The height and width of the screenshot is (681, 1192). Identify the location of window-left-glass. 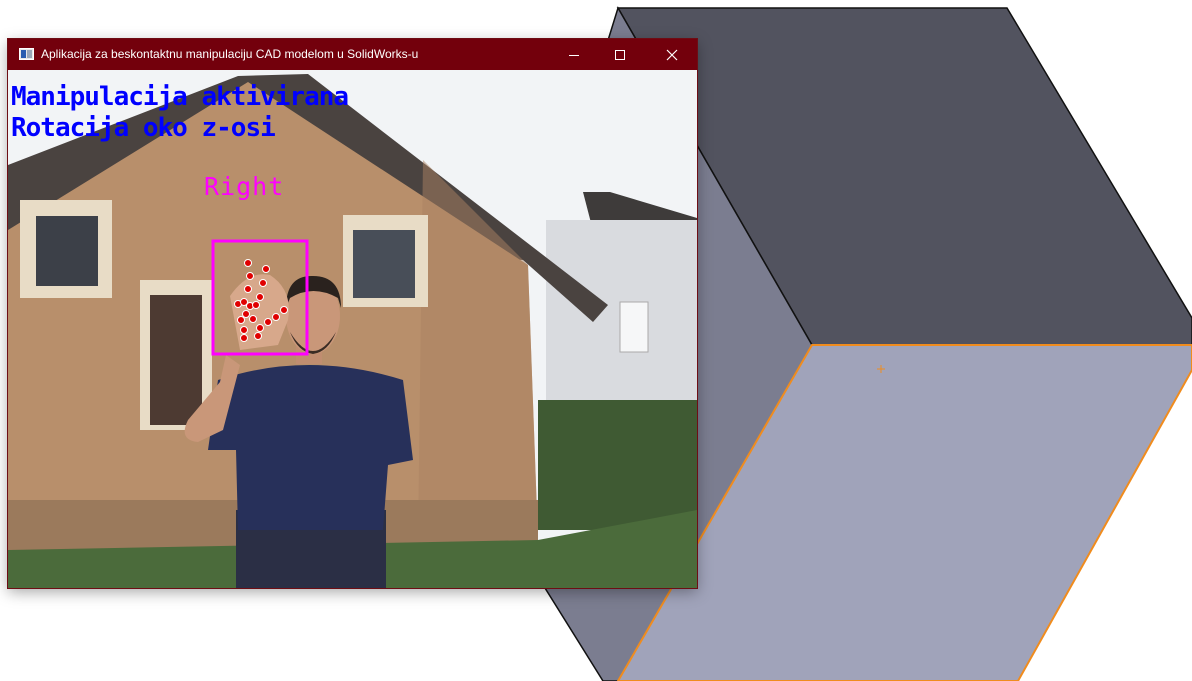
(67, 251).